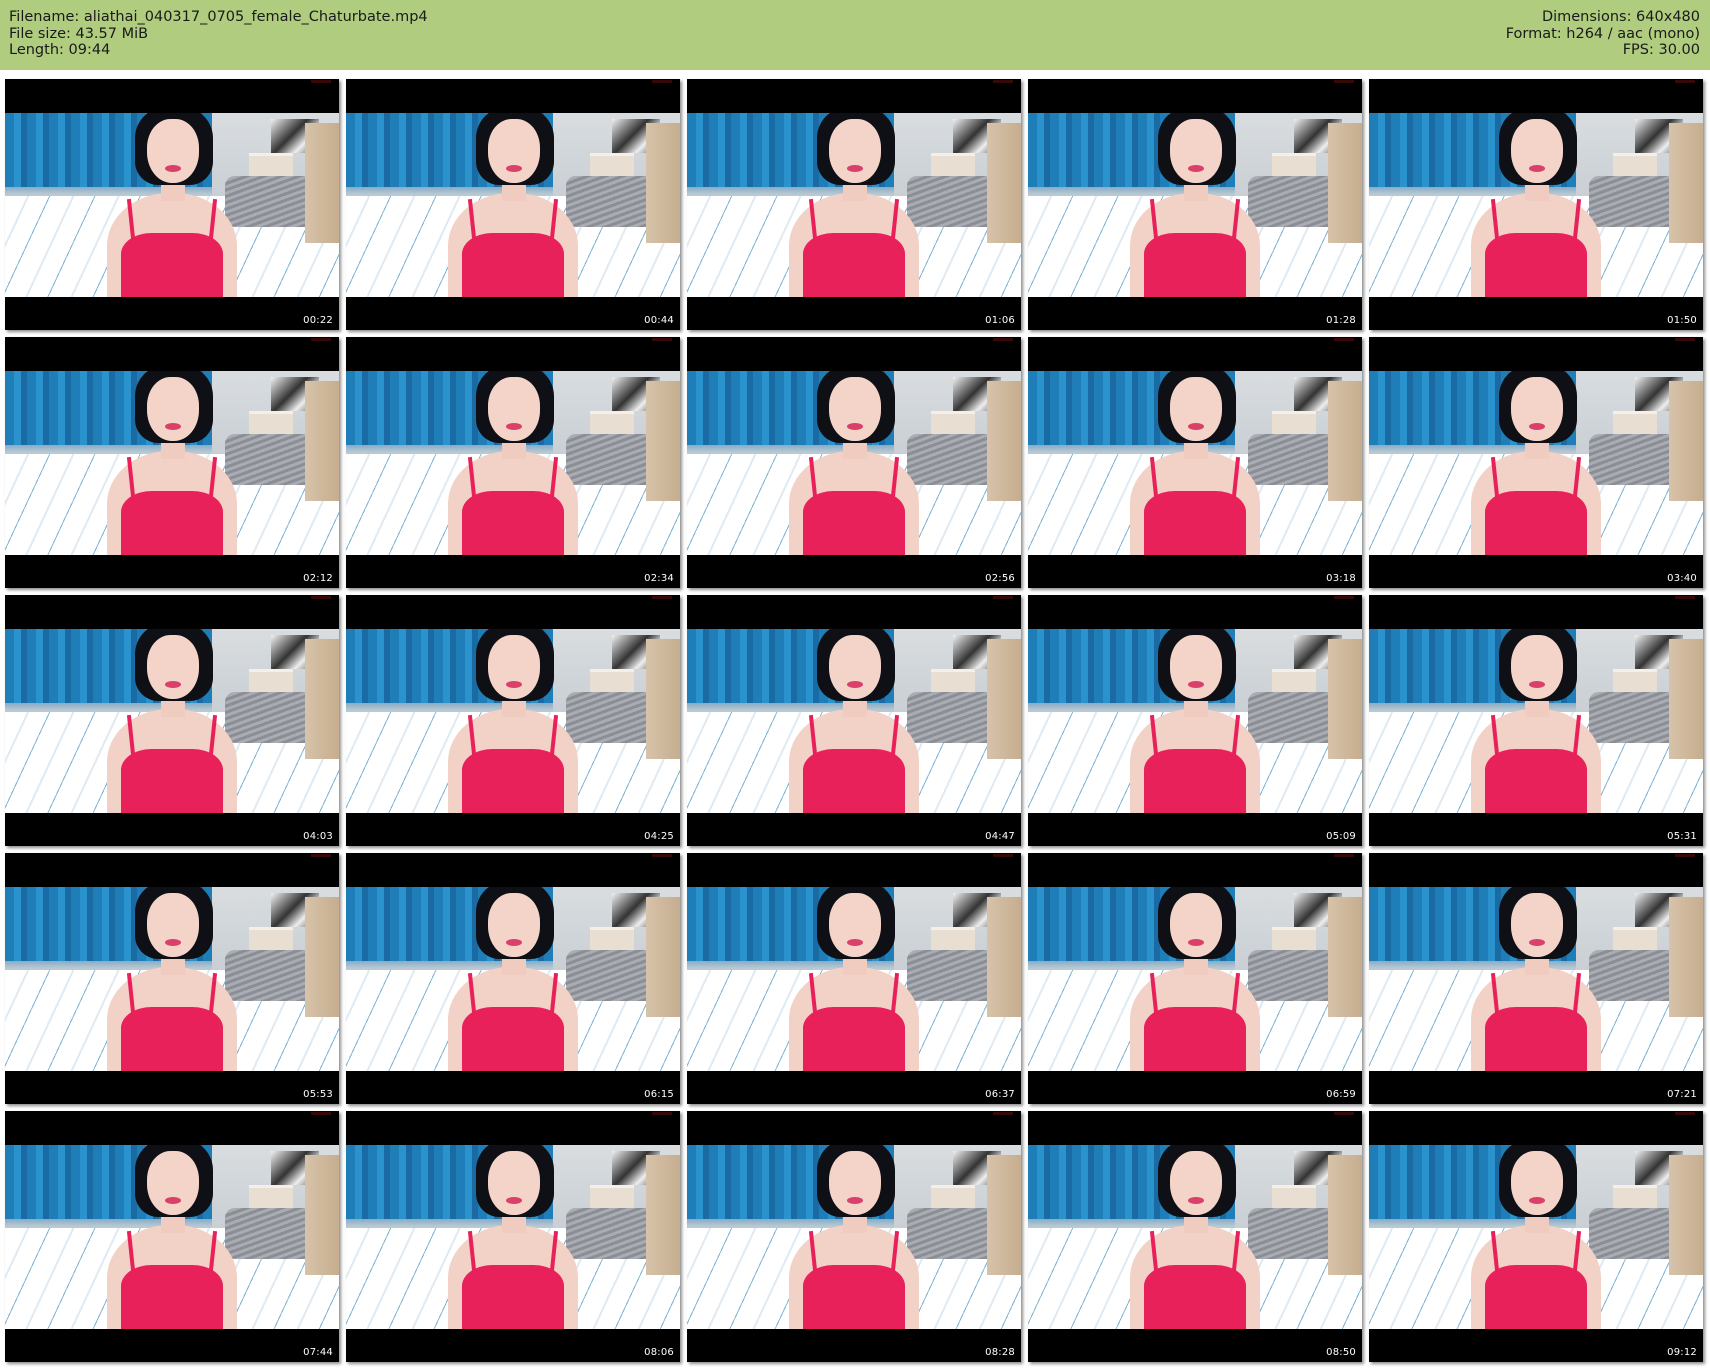  Describe the element at coordinates (1195, 462) in the screenshot. I see `thumbnail: 03:18` at that location.